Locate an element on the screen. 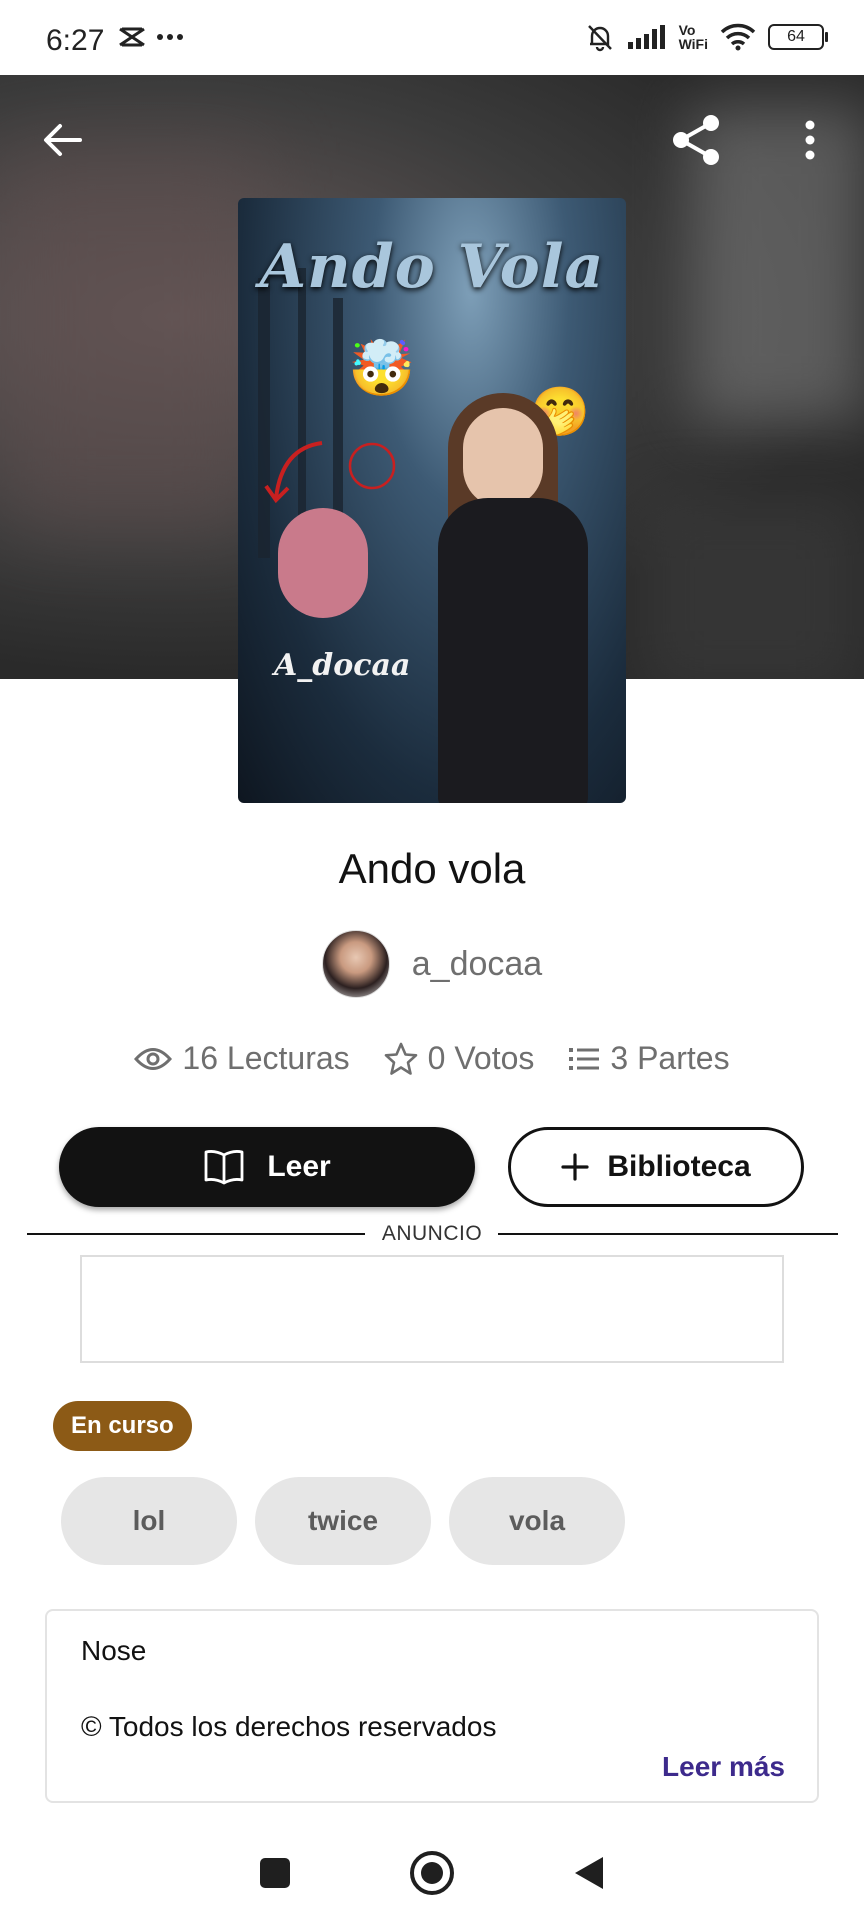  cover-title: Ando Vola is located at coordinates (432, 267).